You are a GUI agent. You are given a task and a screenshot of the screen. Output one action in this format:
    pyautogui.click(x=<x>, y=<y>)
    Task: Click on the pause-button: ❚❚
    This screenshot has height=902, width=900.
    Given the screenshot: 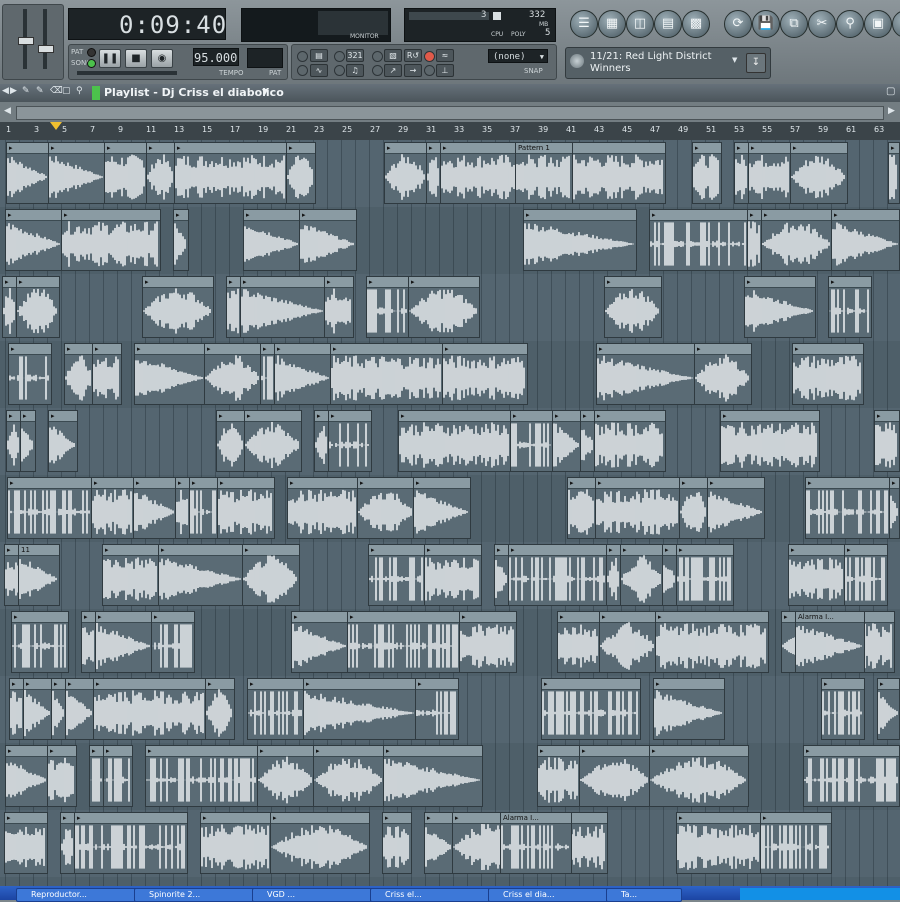 What is the action you would take?
    pyautogui.click(x=110, y=58)
    